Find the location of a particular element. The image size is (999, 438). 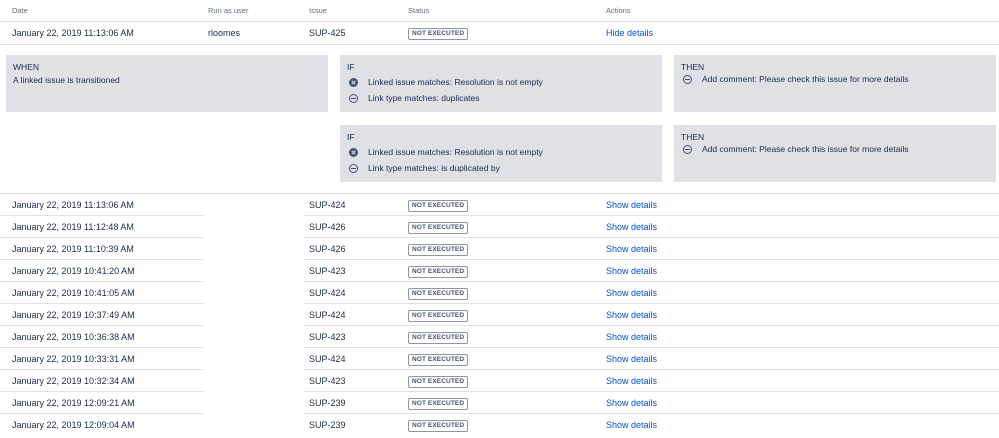

column-header-actions: Actions is located at coordinates (618, 10).